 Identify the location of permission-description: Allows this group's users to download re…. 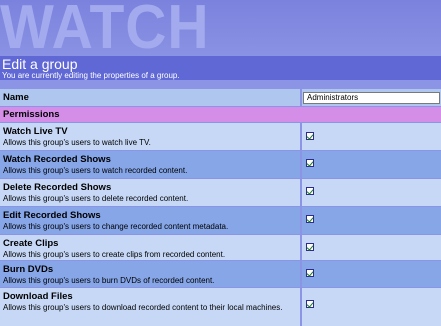
(143, 307).